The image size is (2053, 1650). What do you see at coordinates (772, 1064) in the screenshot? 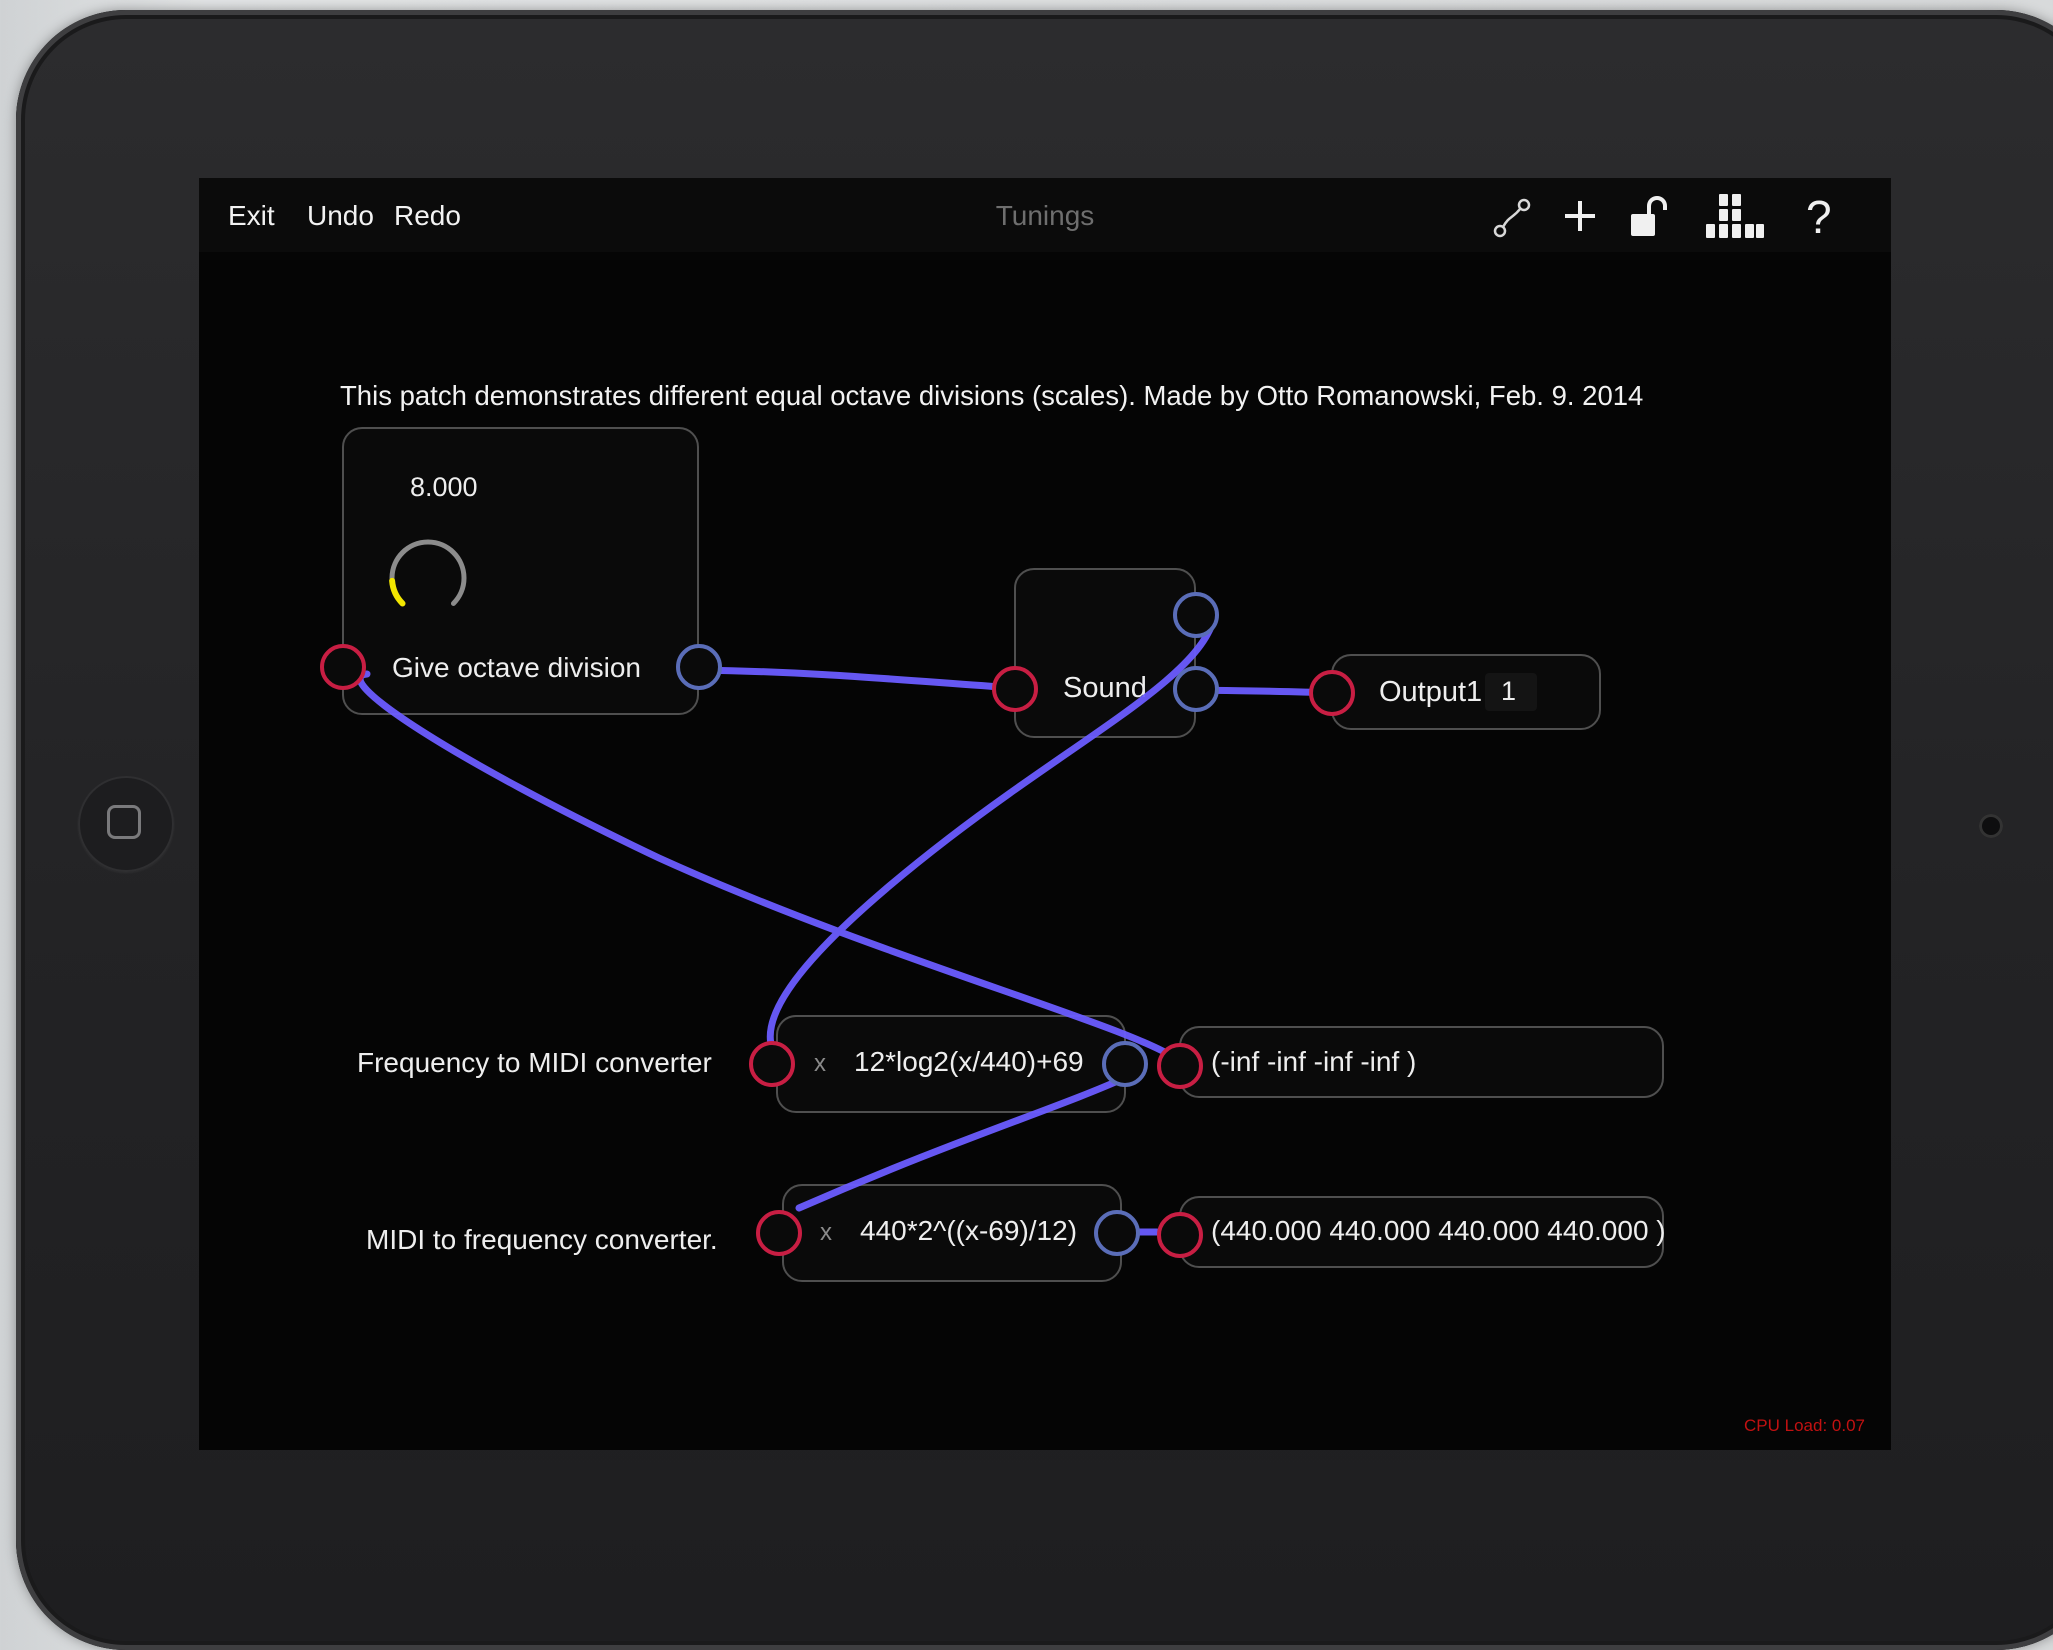
I see `freq-to-midi-inlet` at bounding box center [772, 1064].